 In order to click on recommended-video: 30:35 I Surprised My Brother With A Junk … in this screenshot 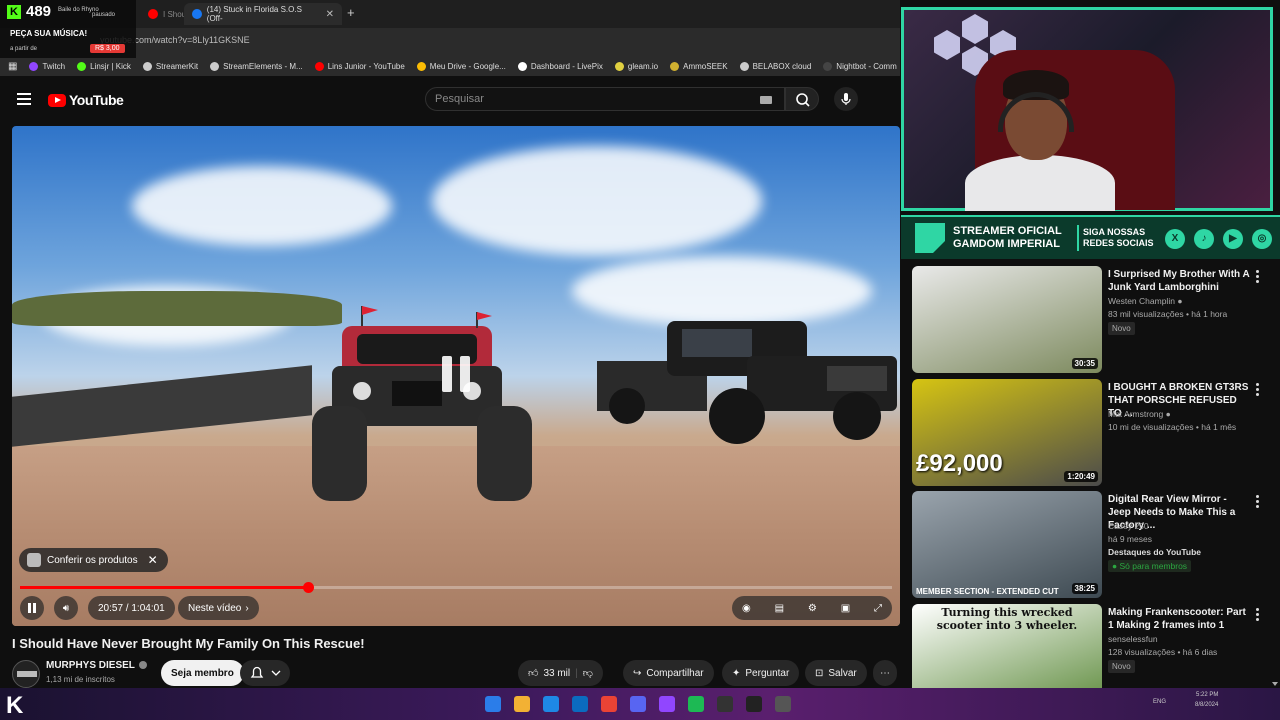, I will do `click(1094, 317)`.